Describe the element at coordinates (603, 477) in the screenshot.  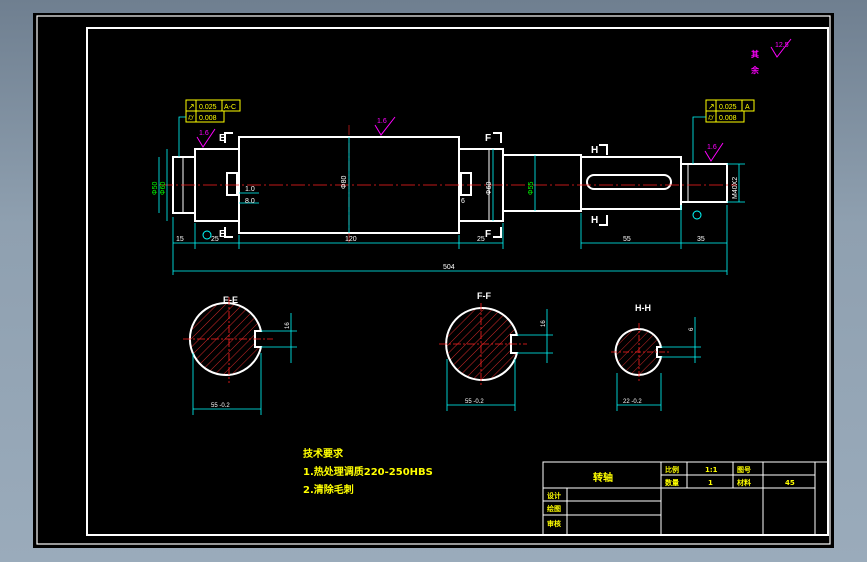
I see `part-name: 转轴` at that location.